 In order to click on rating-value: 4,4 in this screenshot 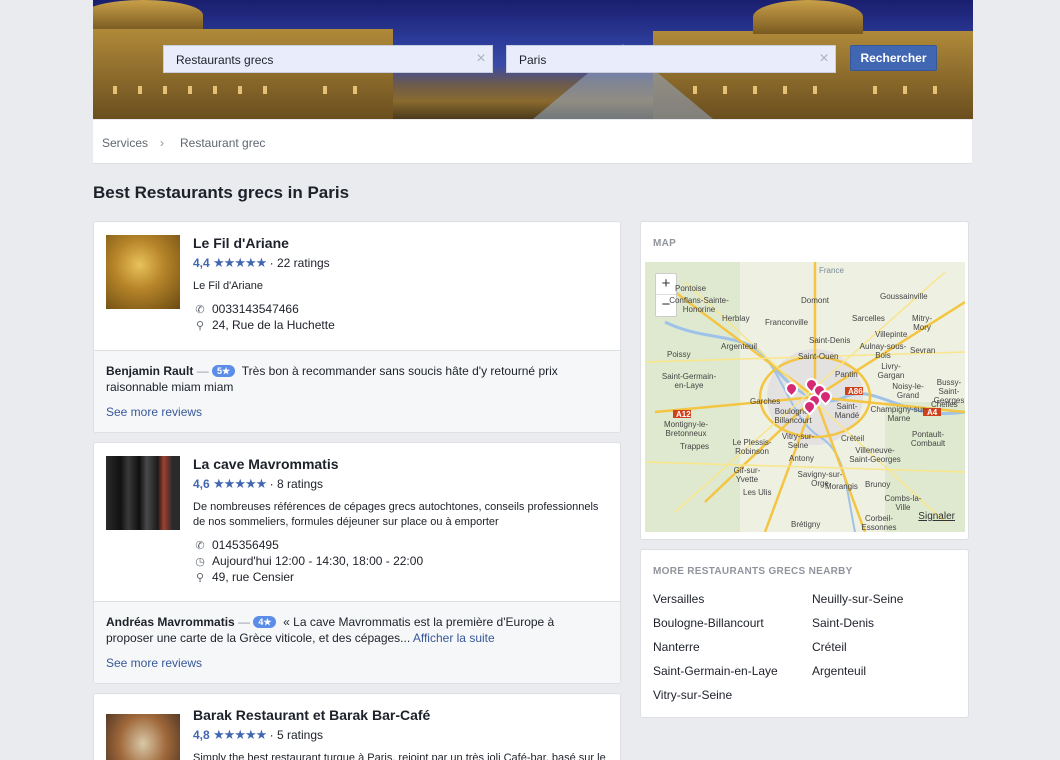, I will do `click(201, 263)`.